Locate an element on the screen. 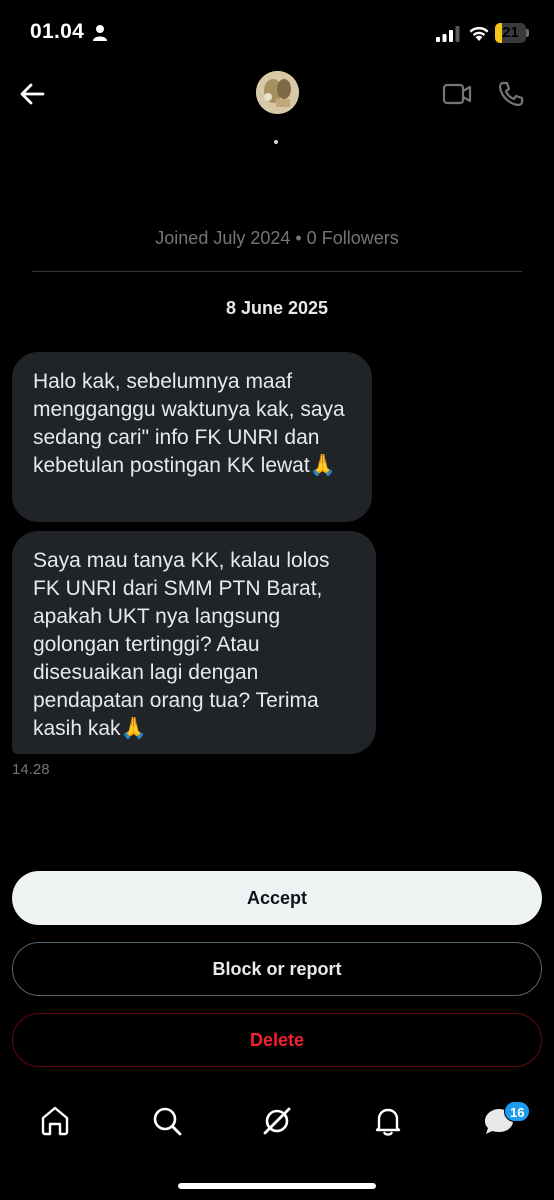 The image size is (554, 1200). phone-icon is located at coordinates (511, 94).